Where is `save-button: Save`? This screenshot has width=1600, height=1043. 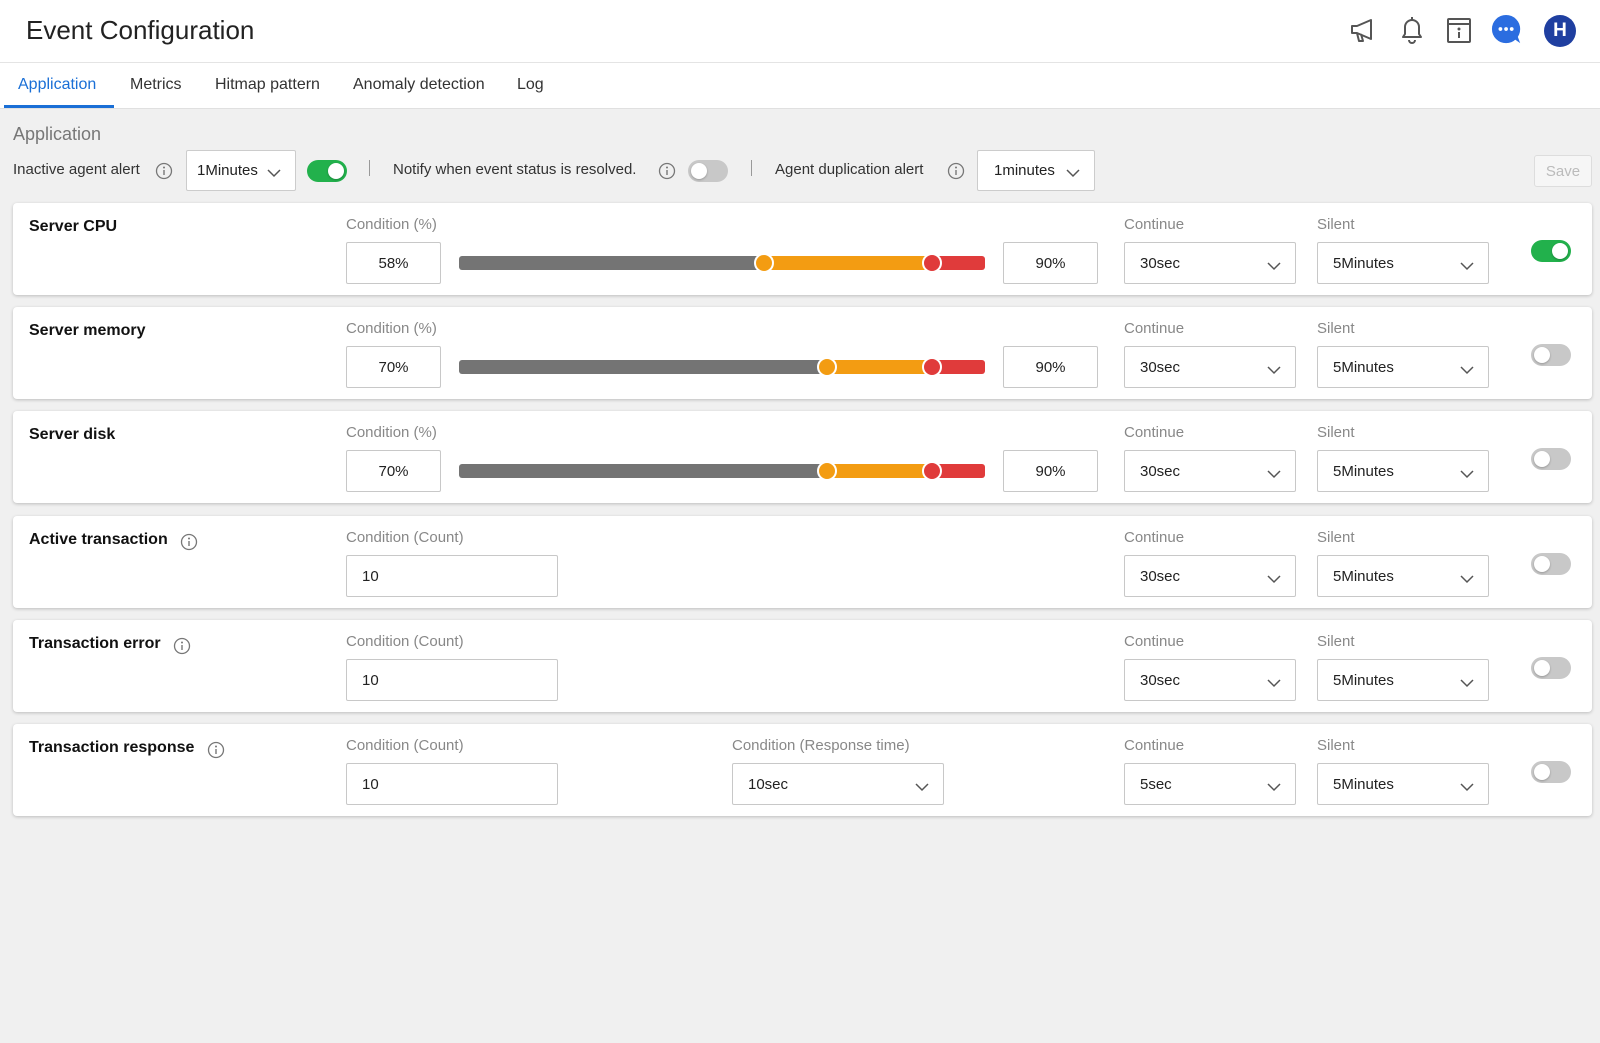 save-button: Save is located at coordinates (1563, 171).